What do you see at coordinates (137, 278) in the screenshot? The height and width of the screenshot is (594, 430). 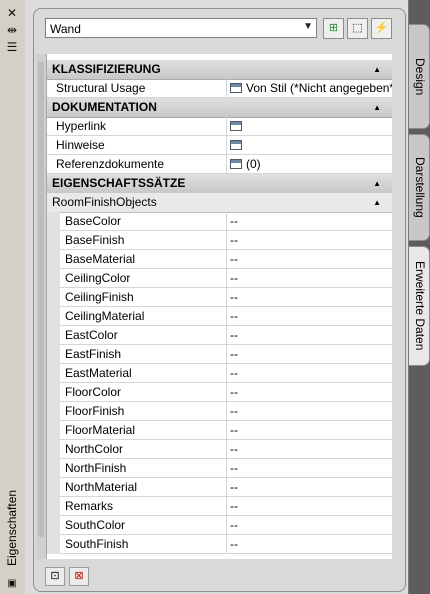 I see `property-label: CeilingColor` at bounding box center [137, 278].